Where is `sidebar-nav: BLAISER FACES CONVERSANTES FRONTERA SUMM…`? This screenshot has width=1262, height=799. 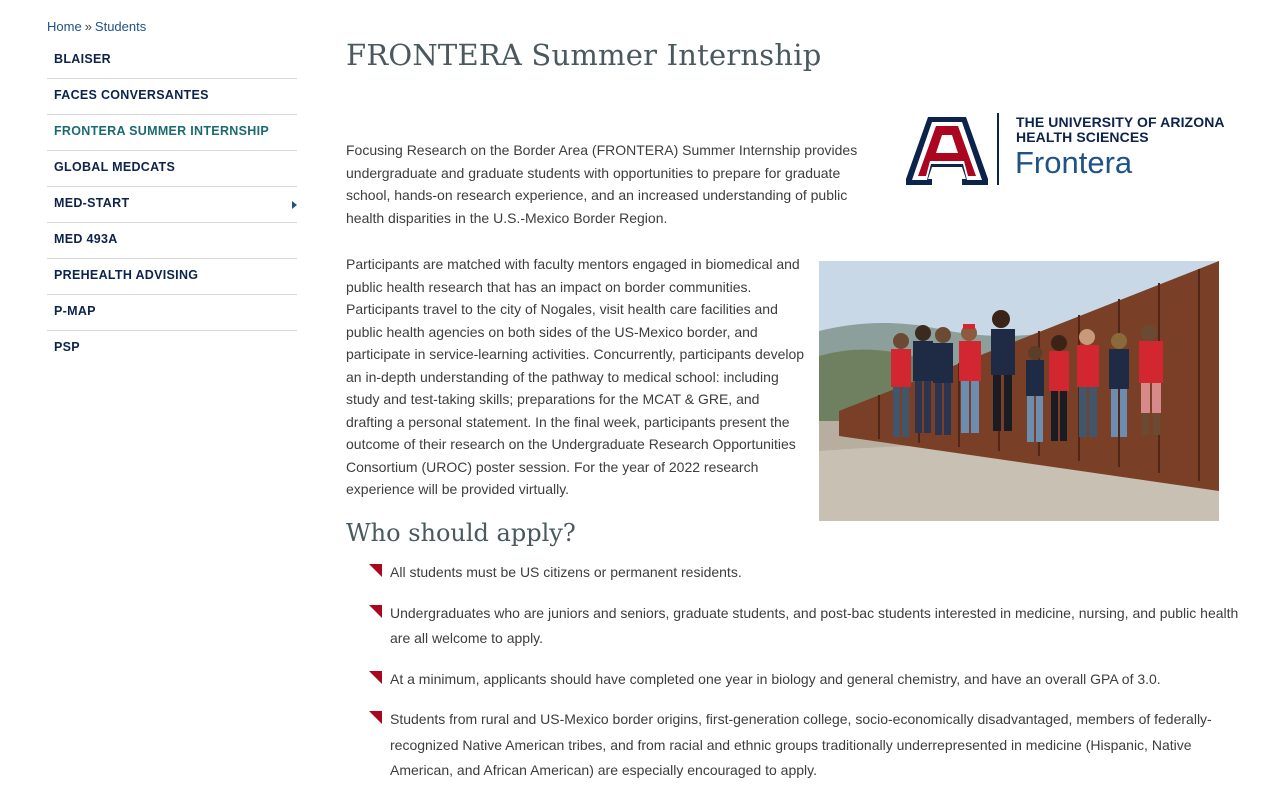
sidebar-nav: BLAISER FACES CONVERSANTES FRONTERA SUMM… is located at coordinates (172, 204).